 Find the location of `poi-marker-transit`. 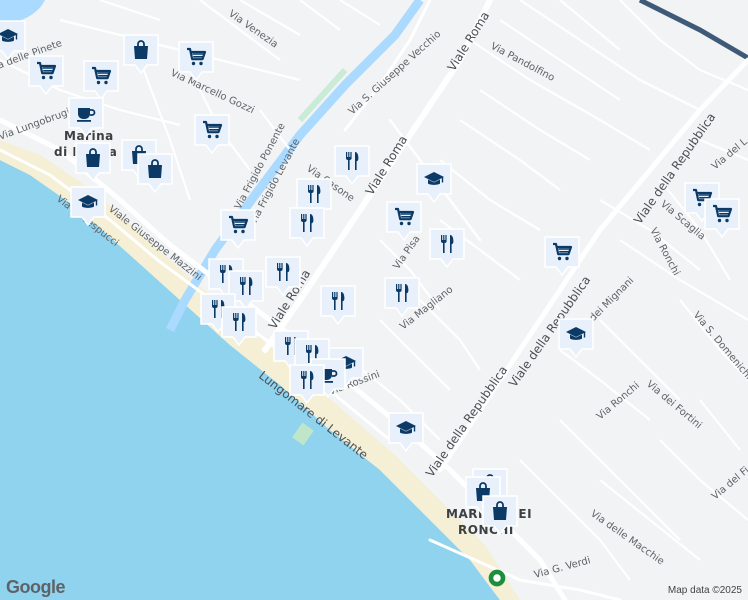

poi-marker-transit is located at coordinates (497, 578).